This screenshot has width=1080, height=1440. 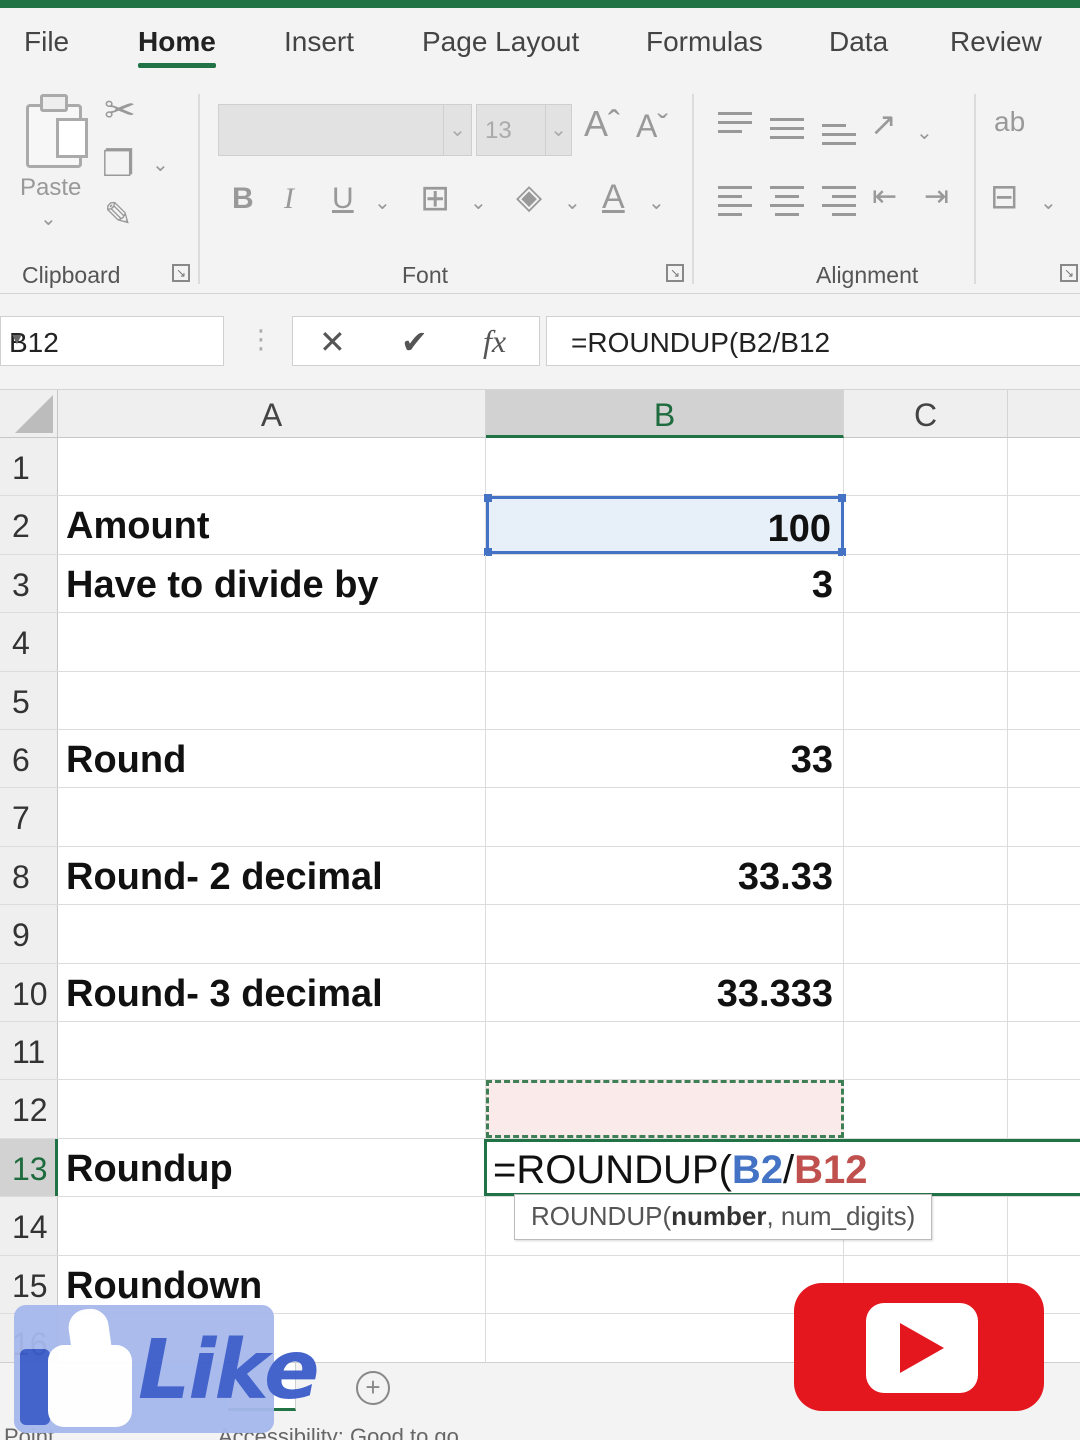 What do you see at coordinates (936, 197) in the screenshot?
I see `increase-indent-icon: ⇥` at bounding box center [936, 197].